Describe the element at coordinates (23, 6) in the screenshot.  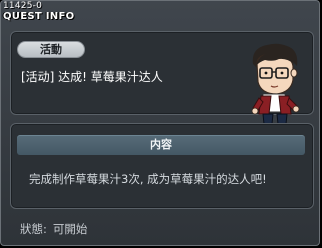
I see `quest-id-label: 11425-0` at that location.